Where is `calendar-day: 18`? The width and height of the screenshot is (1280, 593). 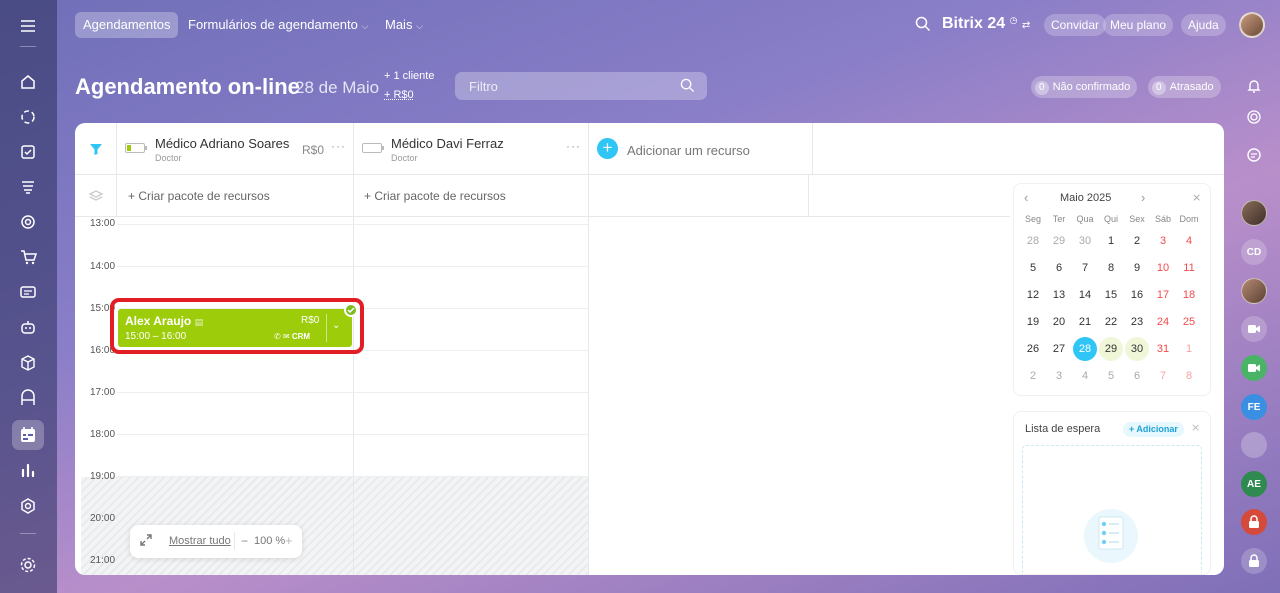 calendar-day: 18 is located at coordinates (1189, 295).